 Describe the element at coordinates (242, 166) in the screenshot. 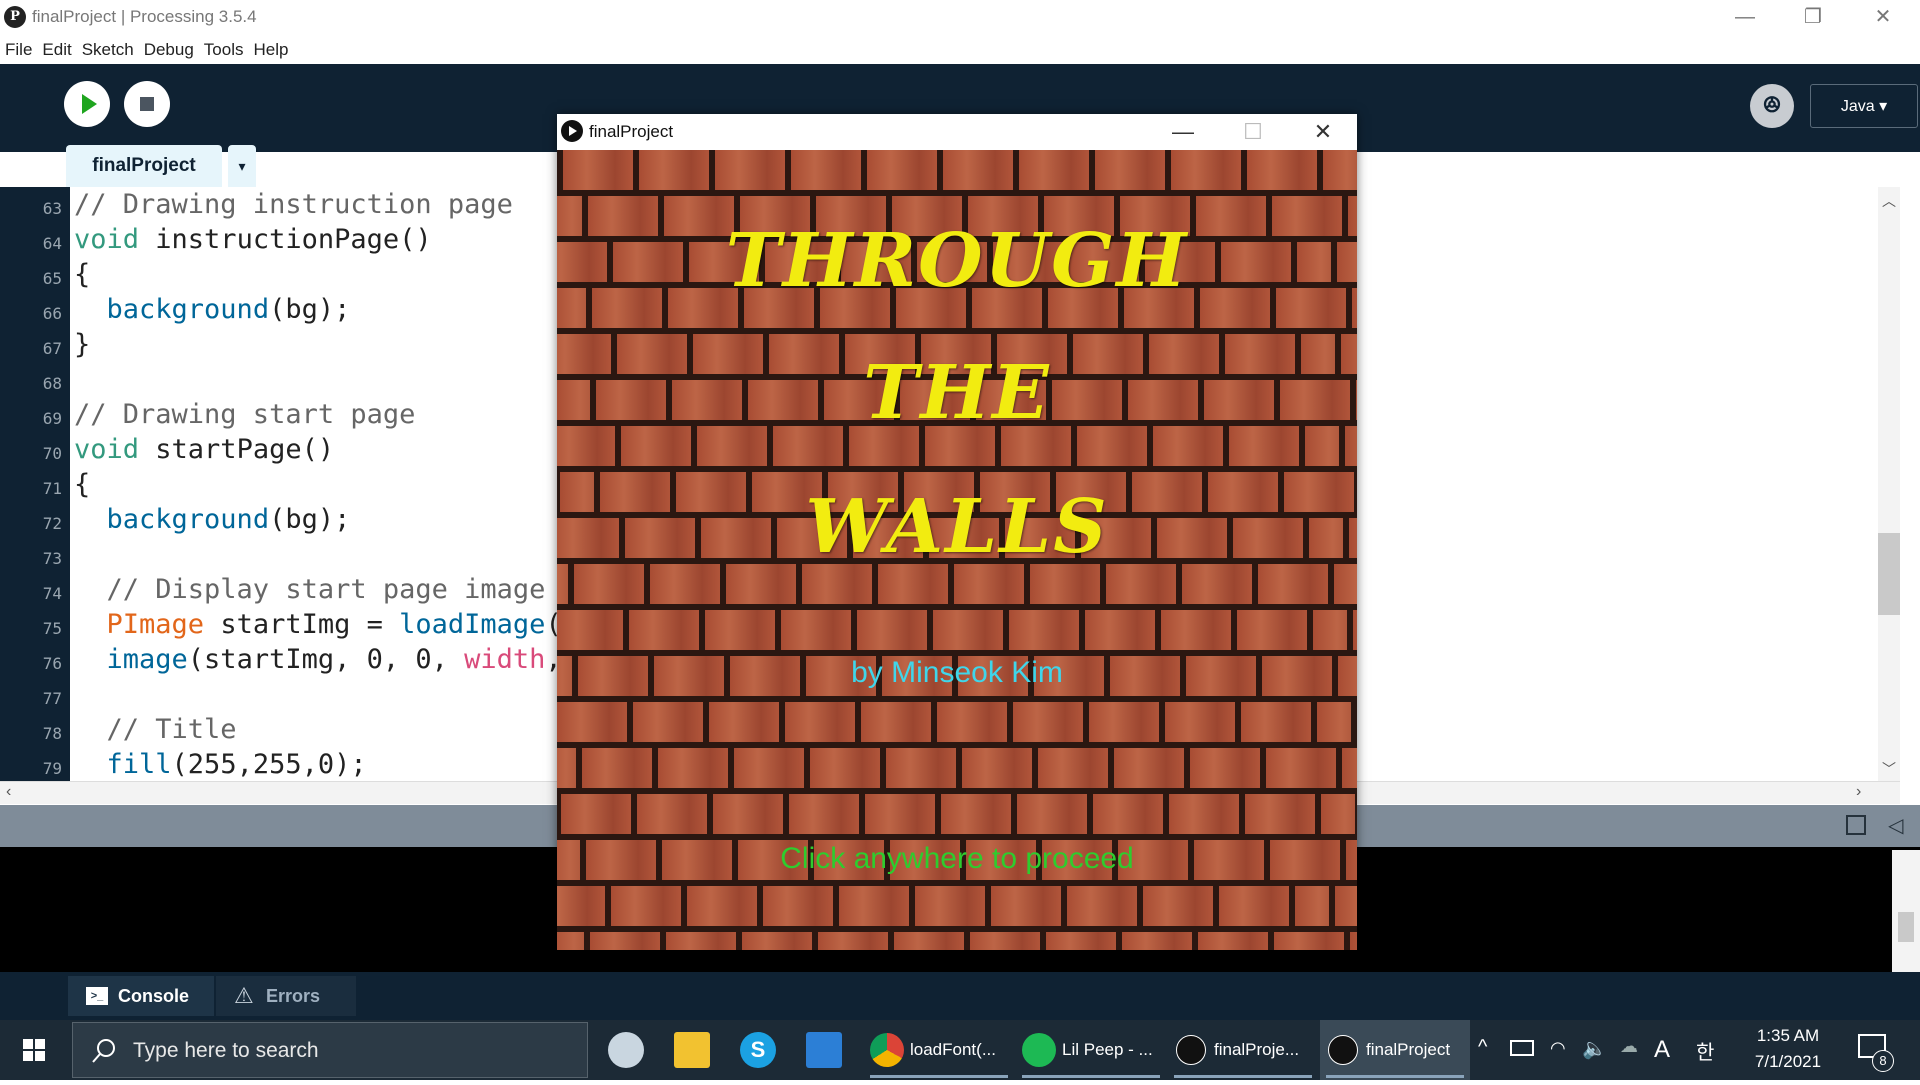

I see `tab-menu-button: ▾` at that location.